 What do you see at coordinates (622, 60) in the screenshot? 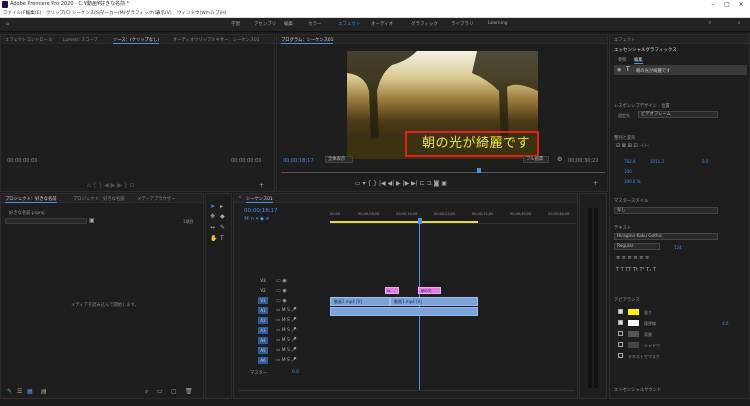
I see `tab-browse: 参照` at bounding box center [622, 60].